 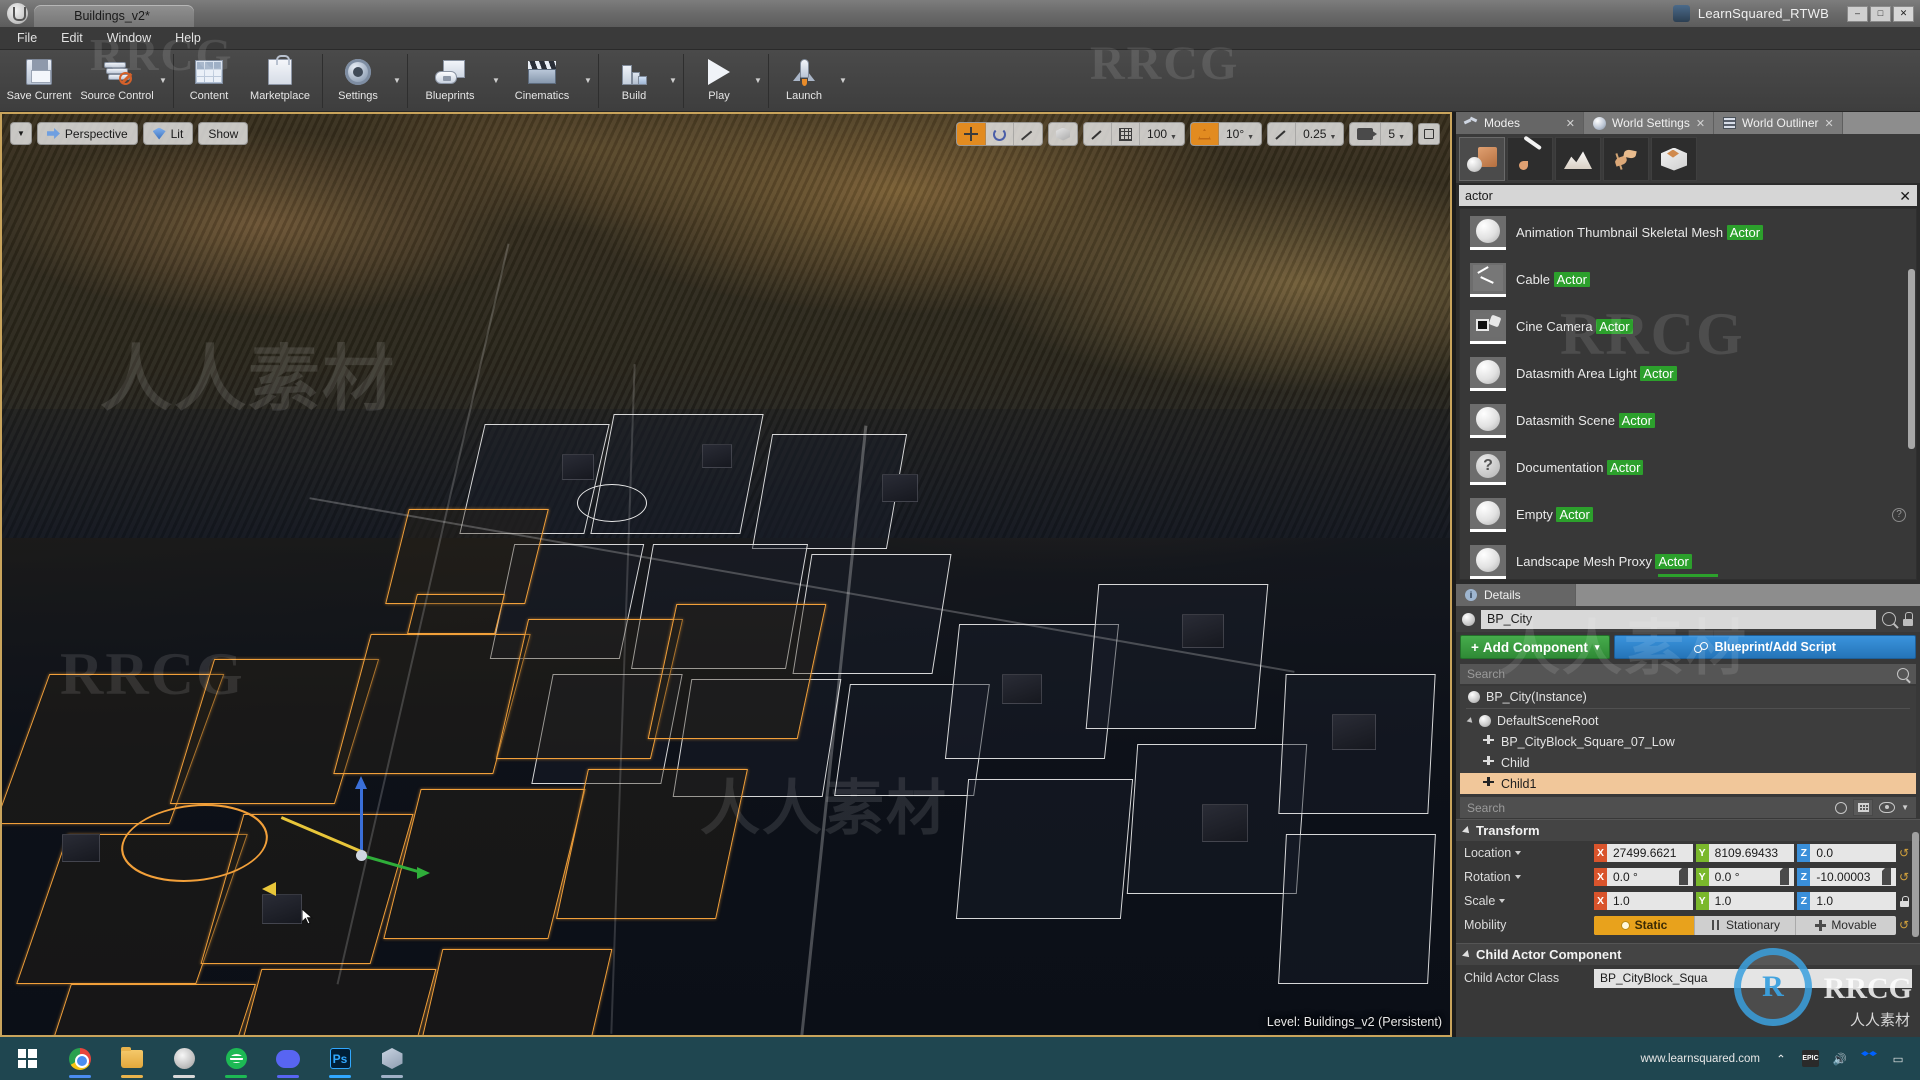 I want to click on viewport-view-mode-button: Lit, so click(x=168, y=133).